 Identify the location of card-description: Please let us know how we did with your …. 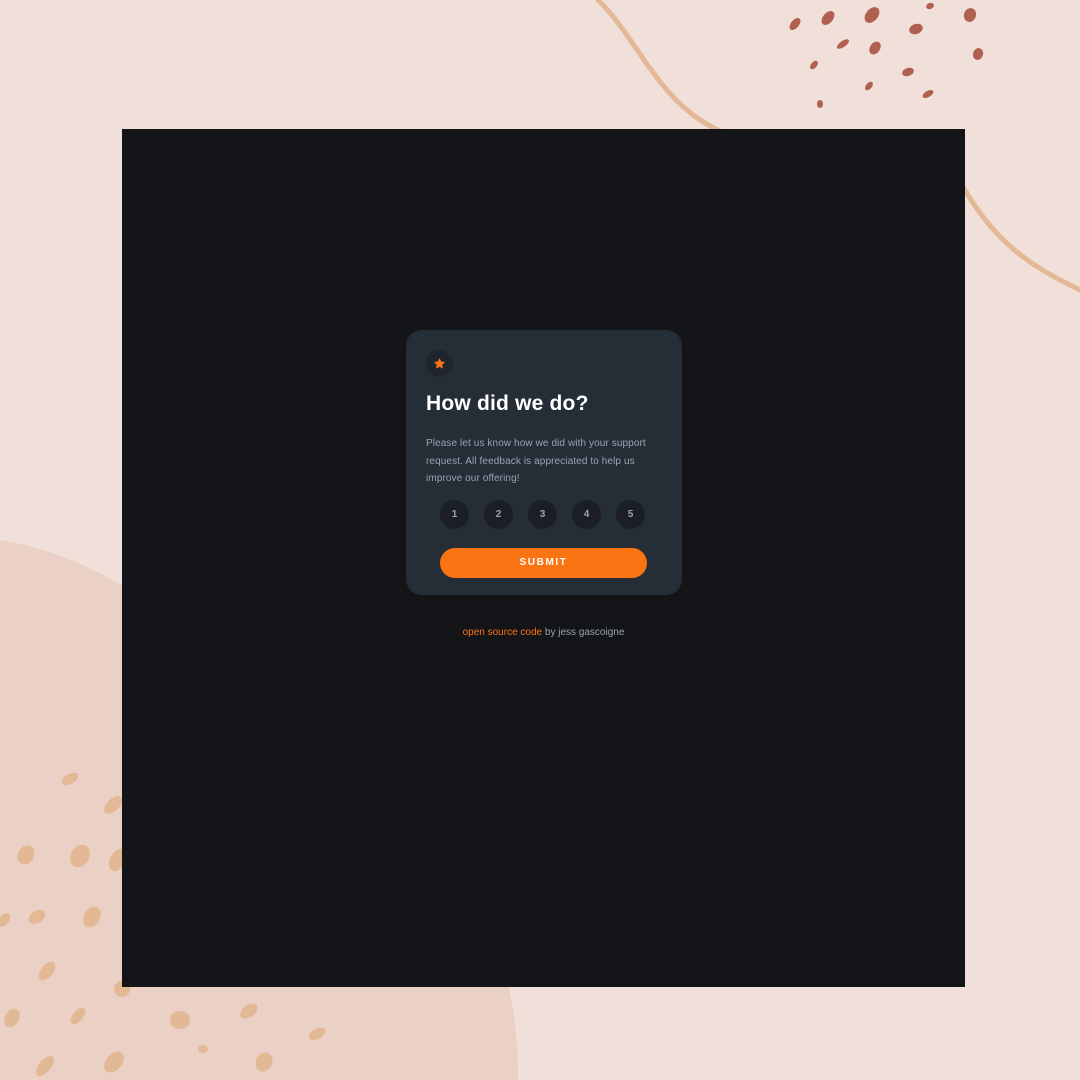
(536, 461).